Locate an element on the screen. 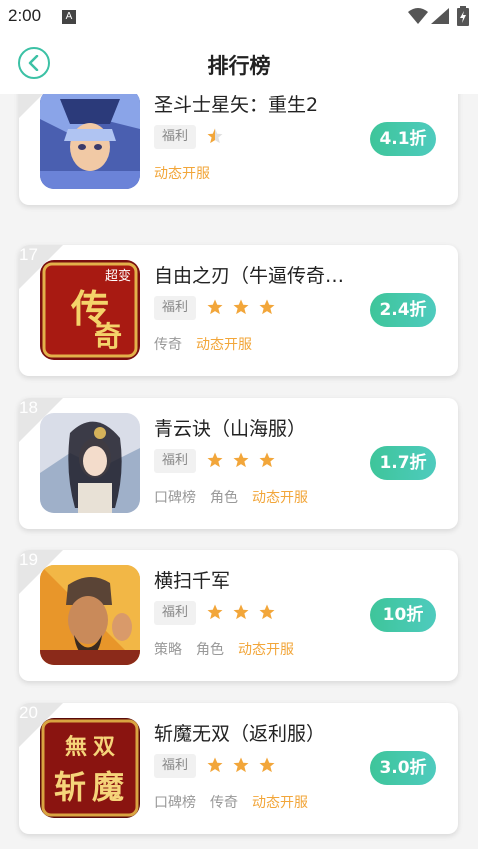  game-title: 青云诀（山海服） is located at coordinates (261, 427).